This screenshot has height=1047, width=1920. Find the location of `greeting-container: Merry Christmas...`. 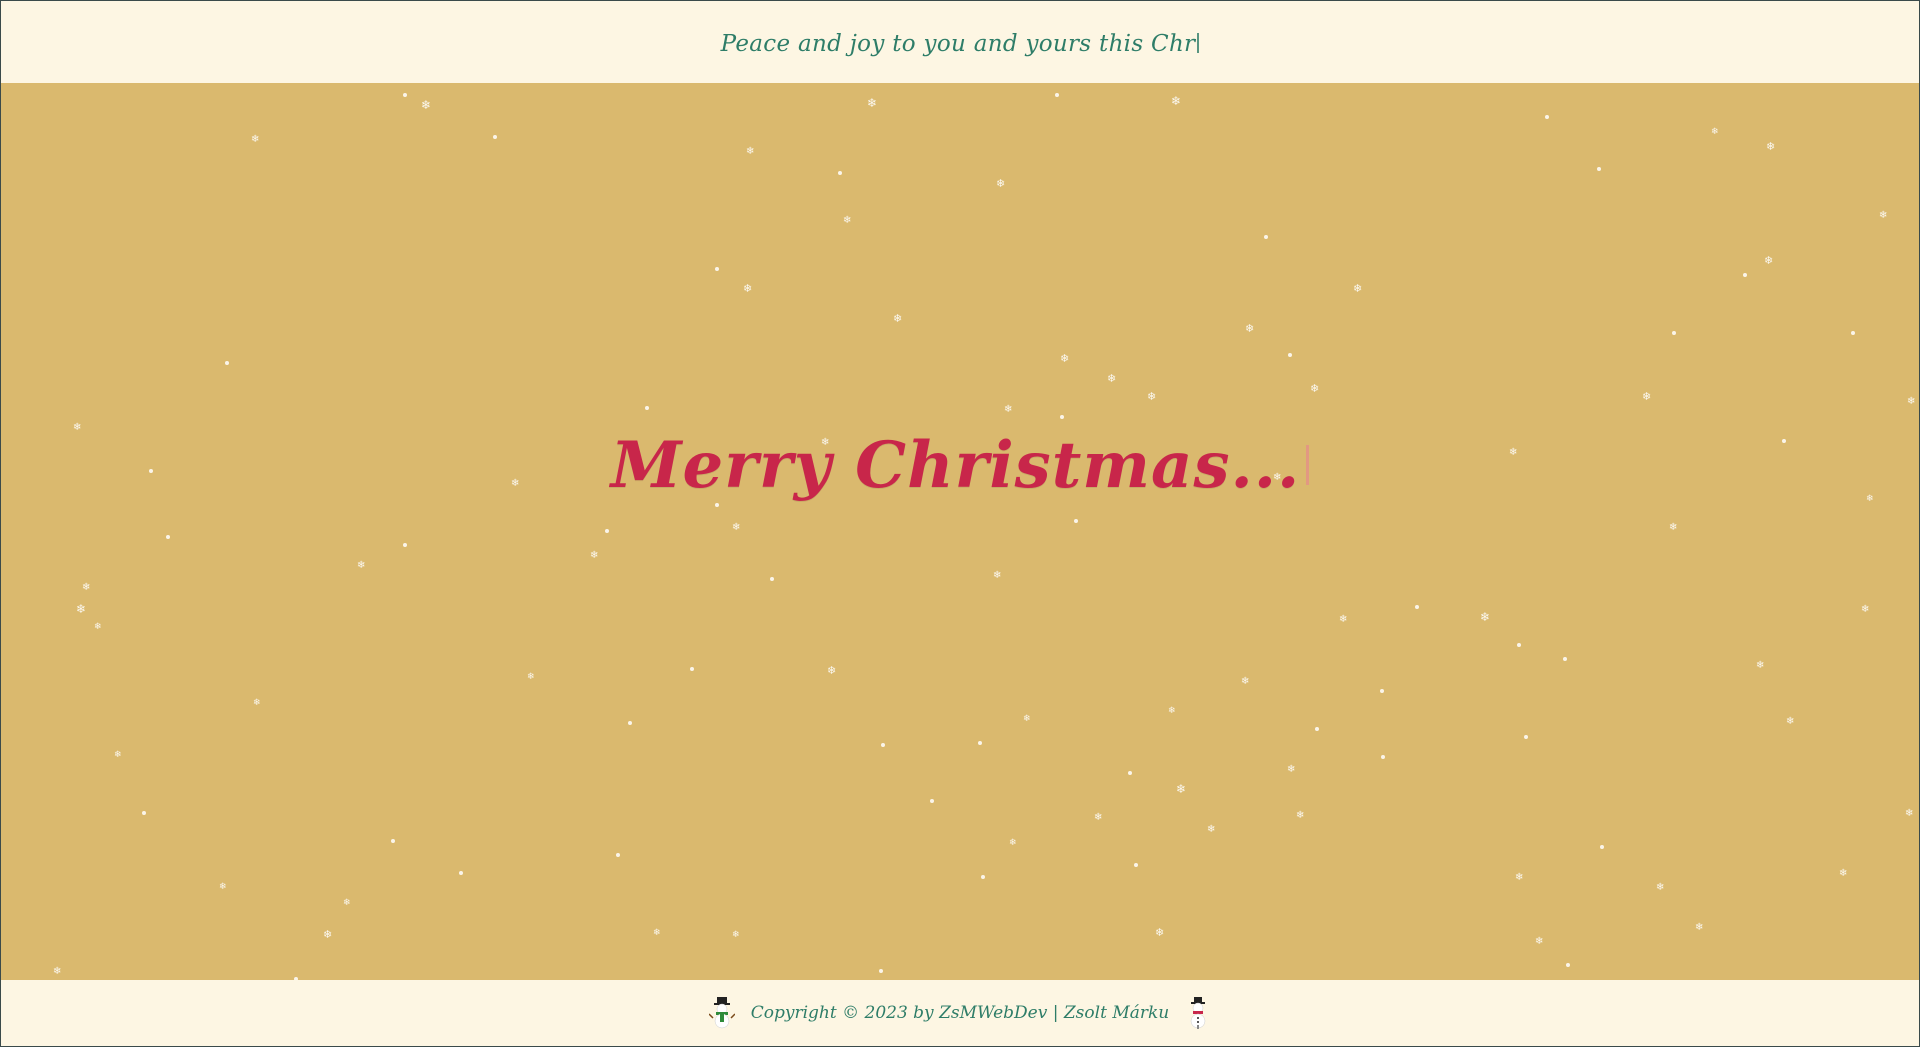

greeting-container: Merry Christmas... is located at coordinates (960, 465).